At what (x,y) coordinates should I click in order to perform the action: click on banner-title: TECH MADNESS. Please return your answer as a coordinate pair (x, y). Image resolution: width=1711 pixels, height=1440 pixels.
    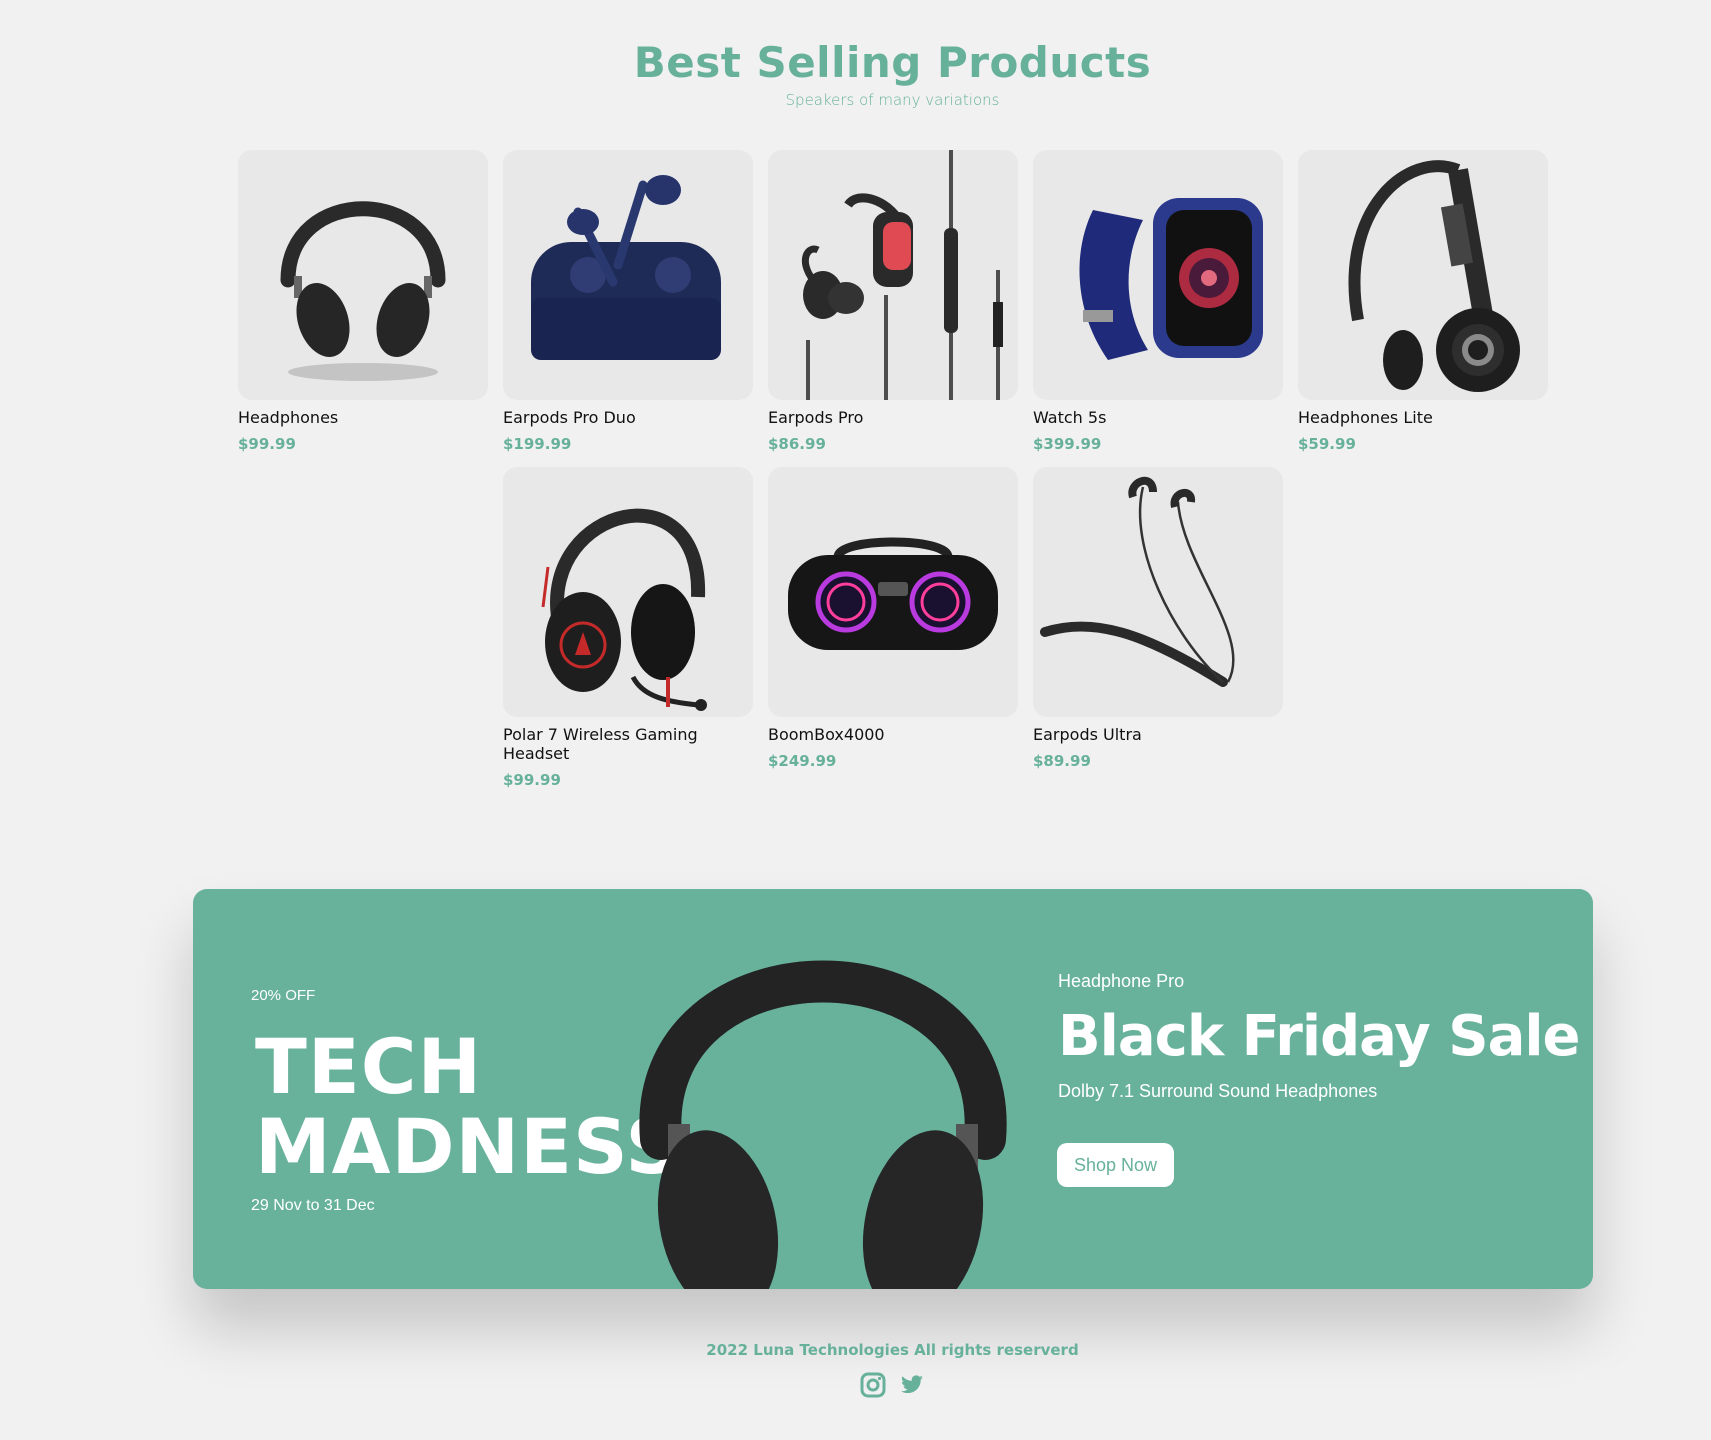
    Looking at the image, I should click on (468, 1107).